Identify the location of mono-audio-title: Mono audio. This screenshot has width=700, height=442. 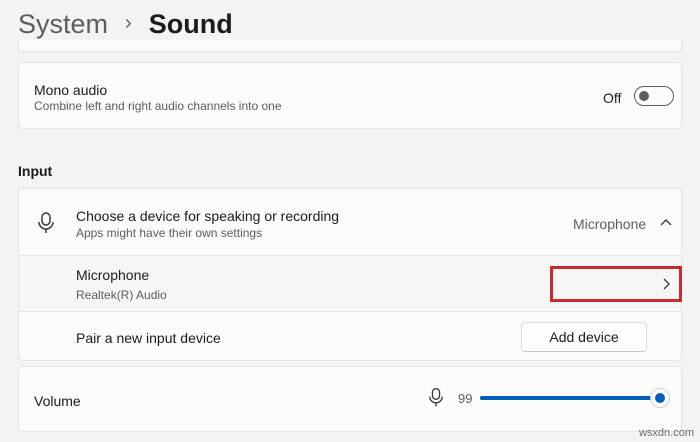
(71, 90).